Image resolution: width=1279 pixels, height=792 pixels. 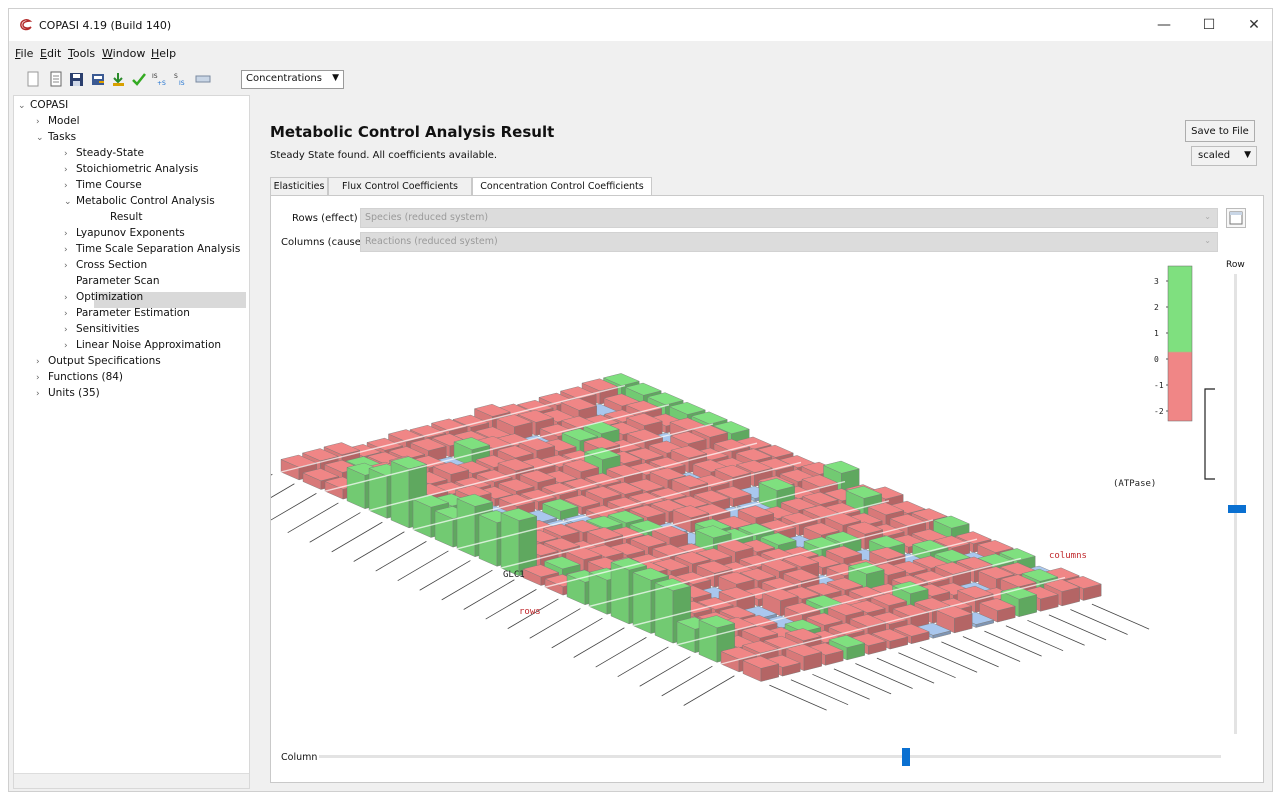 I want to click on columns-select: Reactions (reduced system) ⌄, so click(x=789, y=242).